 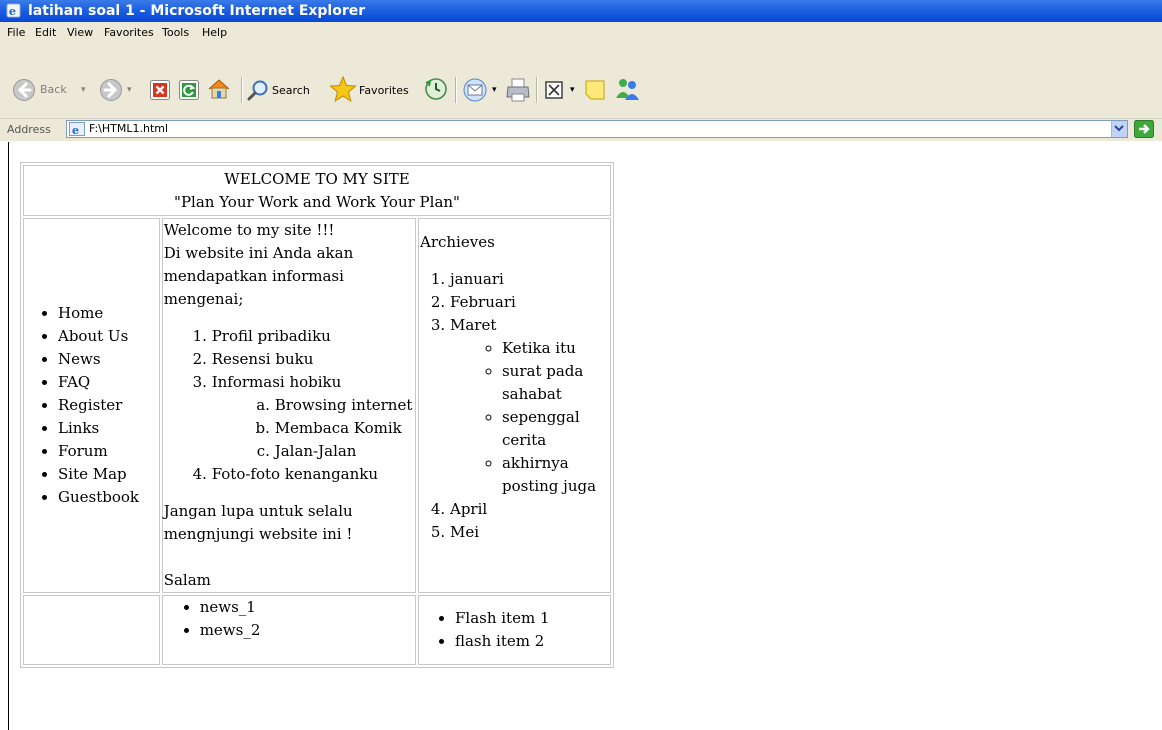 What do you see at coordinates (77, 129) in the screenshot?
I see `page-icon: e` at bounding box center [77, 129].